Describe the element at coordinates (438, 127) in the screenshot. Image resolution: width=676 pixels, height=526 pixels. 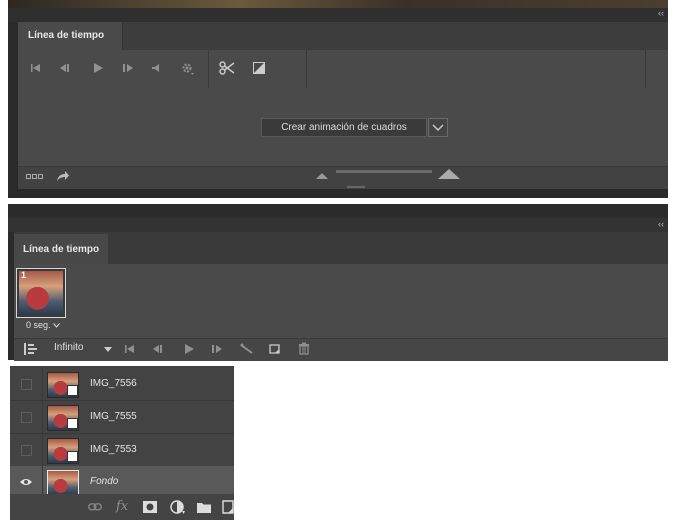
I see `create-animation-dropdown` at that location.